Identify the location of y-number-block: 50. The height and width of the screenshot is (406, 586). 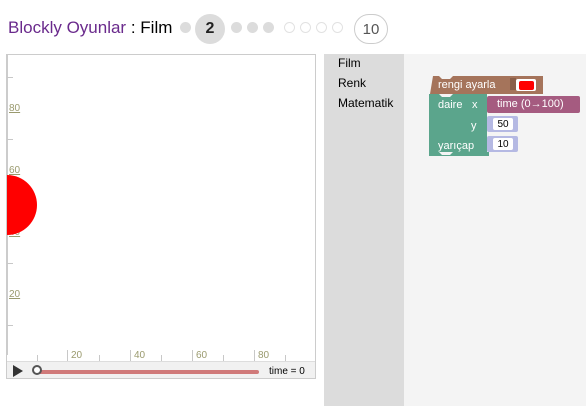
(502, 124).